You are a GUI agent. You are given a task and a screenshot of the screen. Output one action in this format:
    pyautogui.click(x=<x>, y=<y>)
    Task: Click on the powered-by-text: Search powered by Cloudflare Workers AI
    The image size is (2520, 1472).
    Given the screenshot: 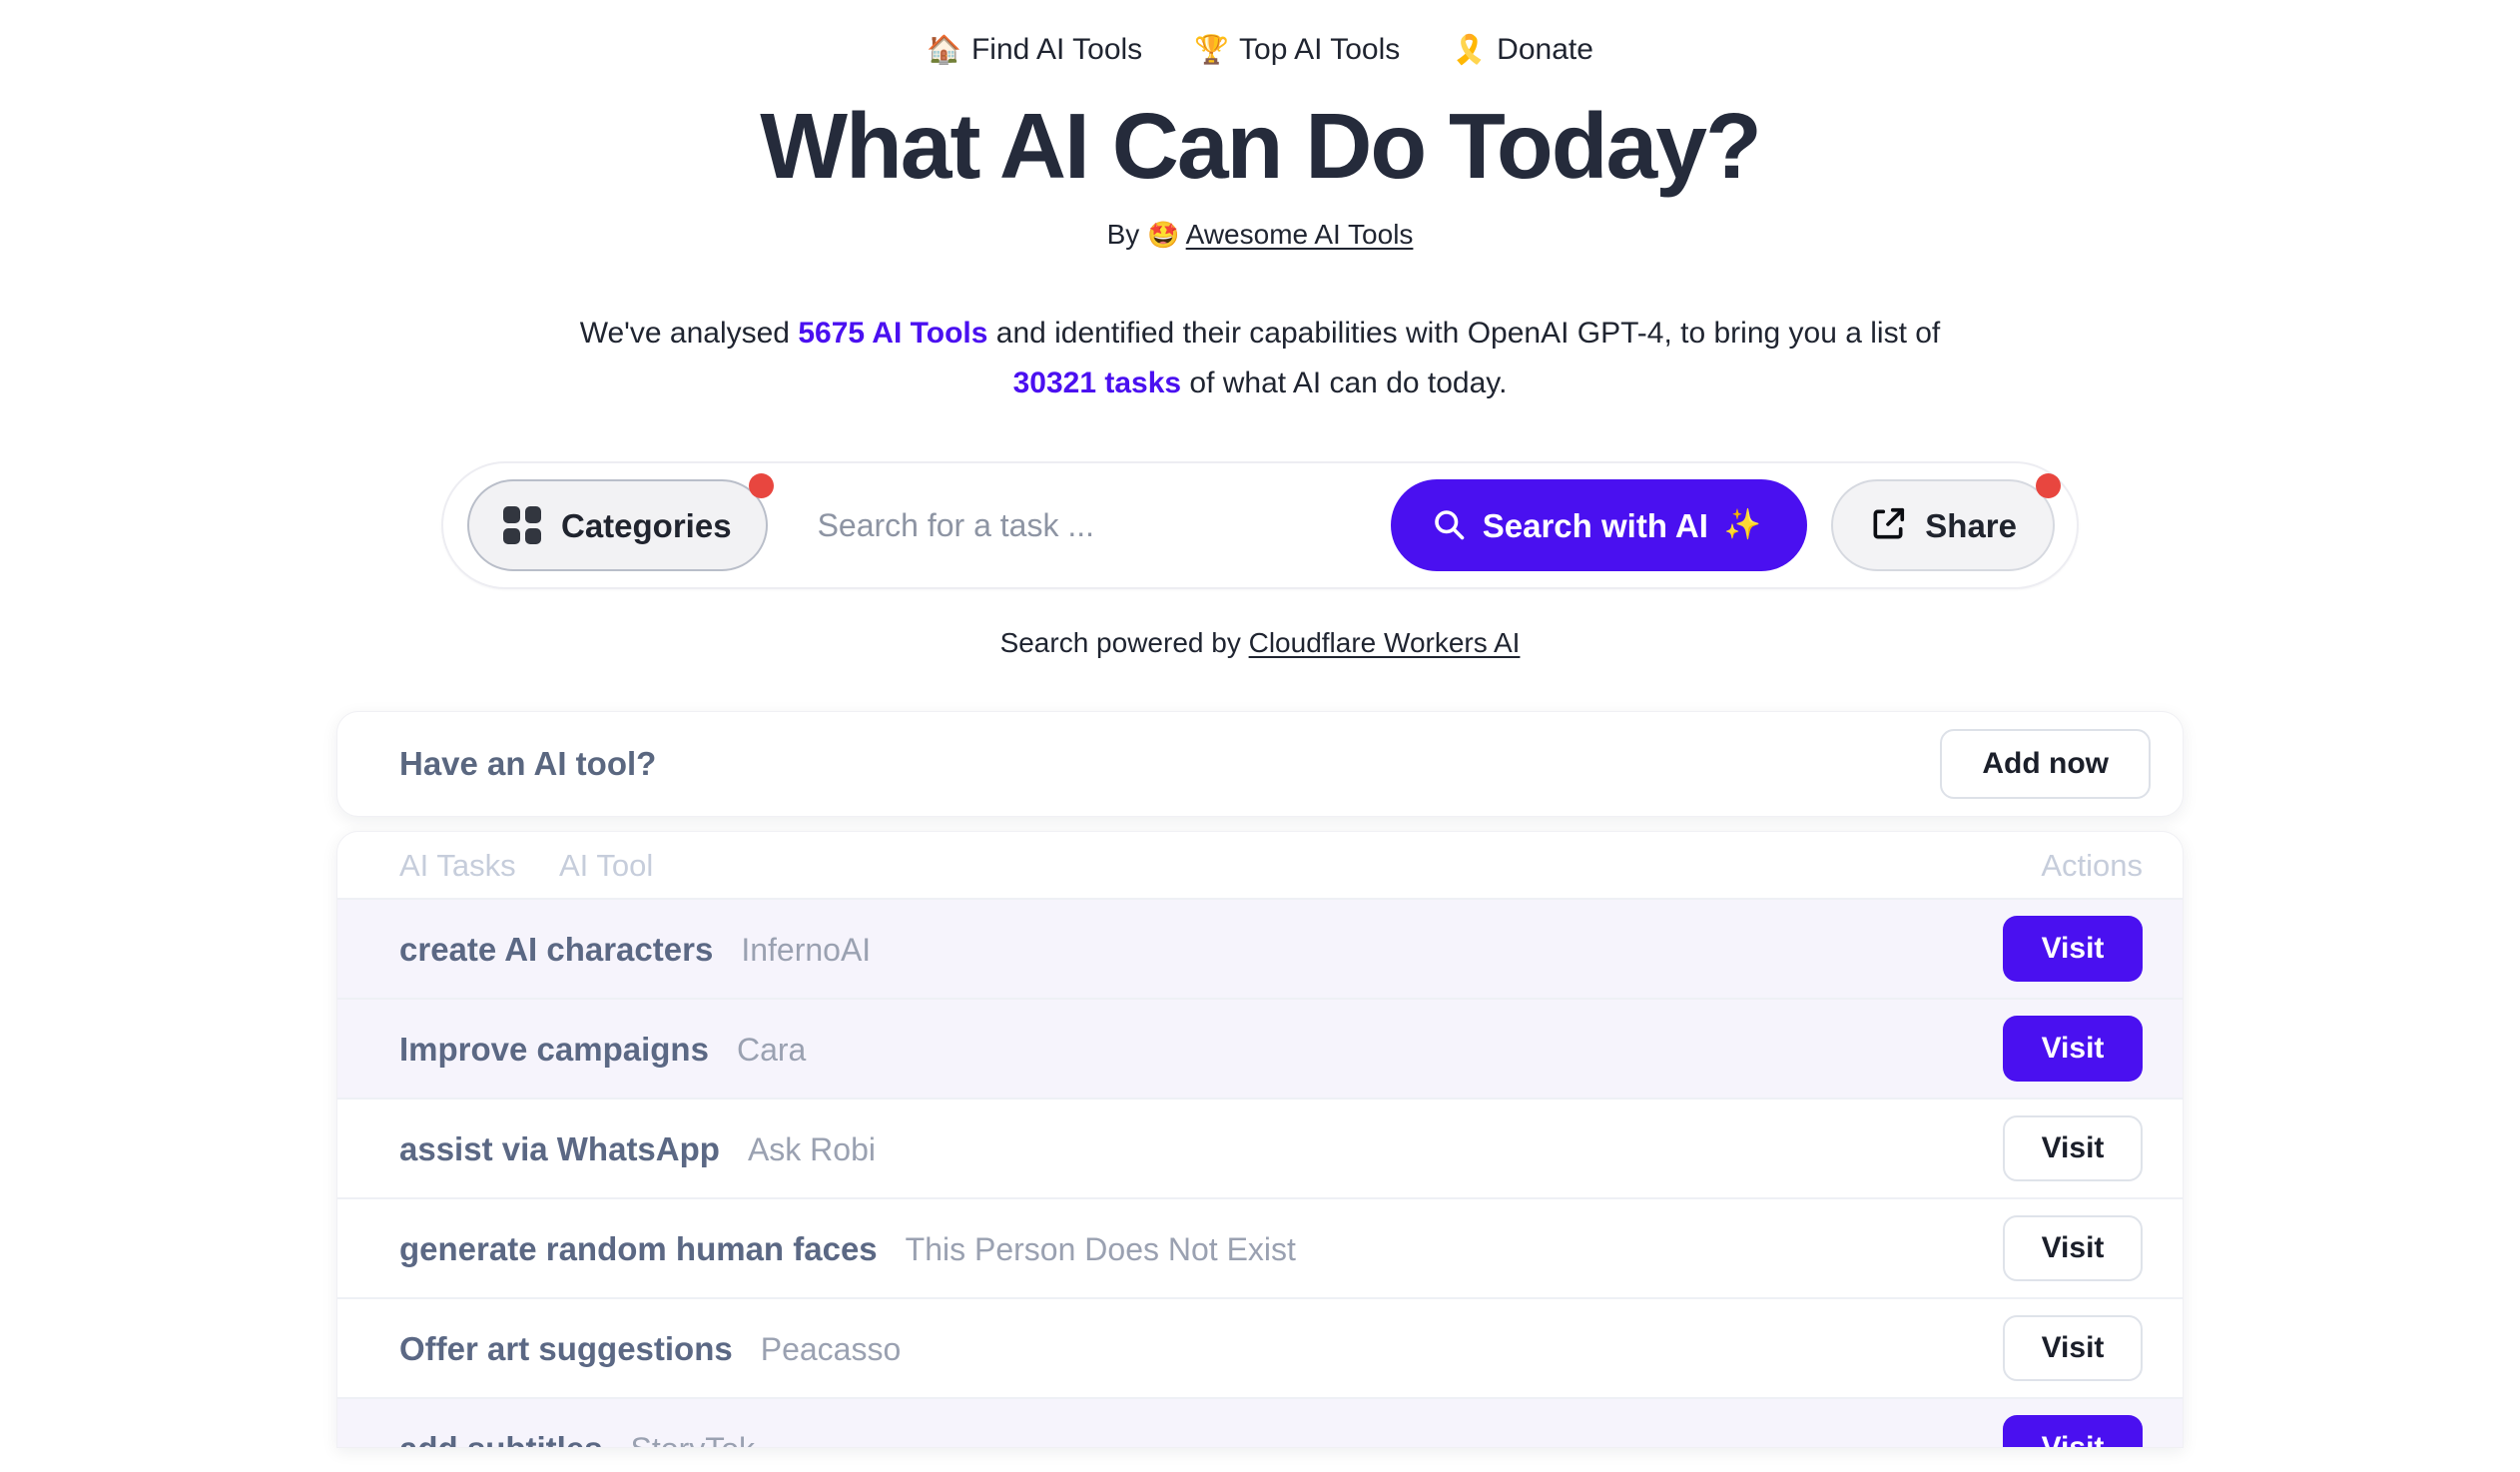 What is the action you would take?
    pyautogui.click(x=1260, y=643)
    